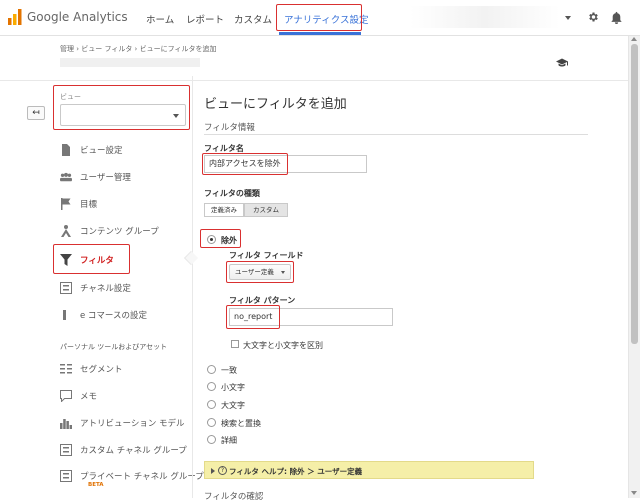 The width and height of the screenshot is (640, 502). I want to click on nav-active-underline, so click(320, 33).